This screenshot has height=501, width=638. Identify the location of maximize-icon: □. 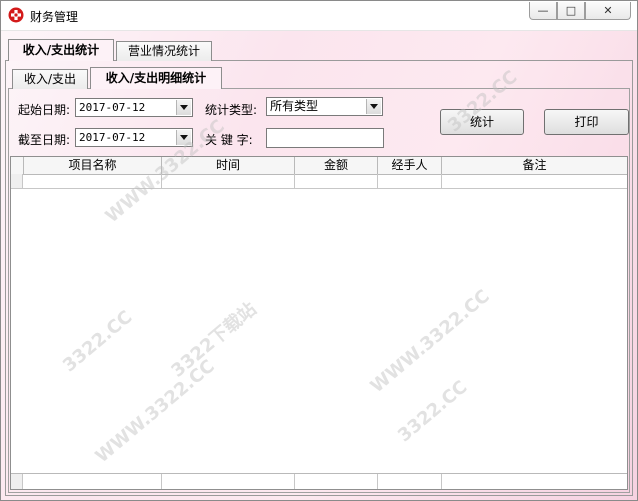
(571, 10).